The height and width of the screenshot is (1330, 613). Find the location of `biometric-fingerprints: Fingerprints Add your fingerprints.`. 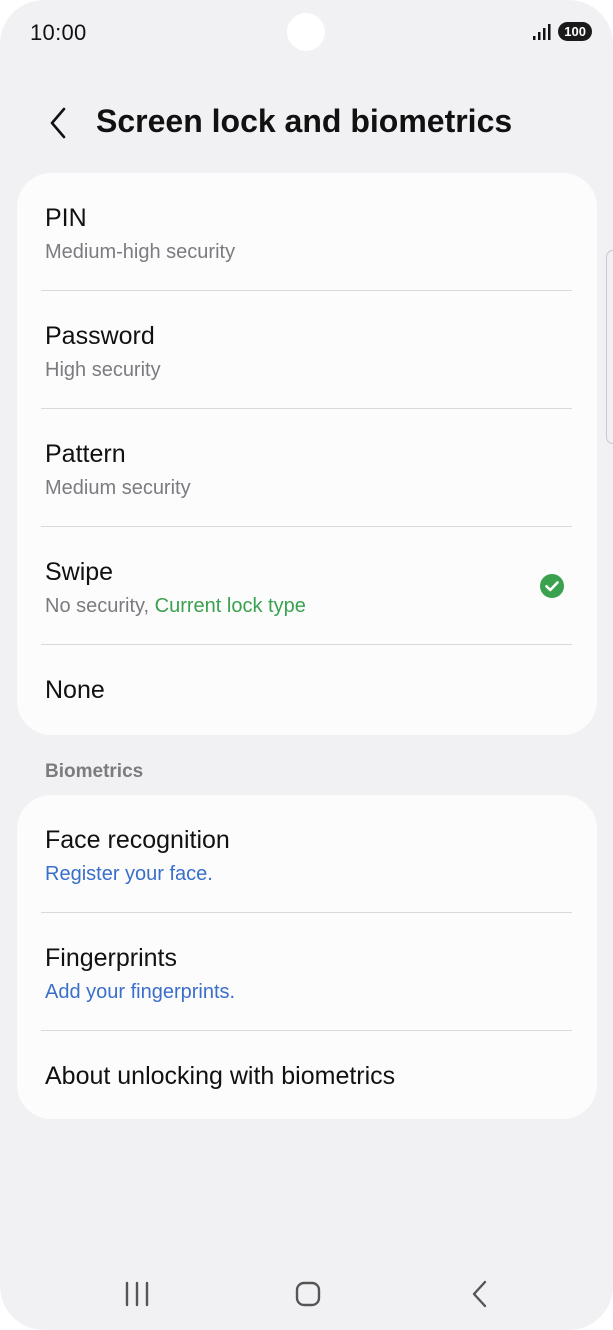

biometric-fingerprints: Fingerprints Add your fingerprints. is located at coordinates (307, 972).